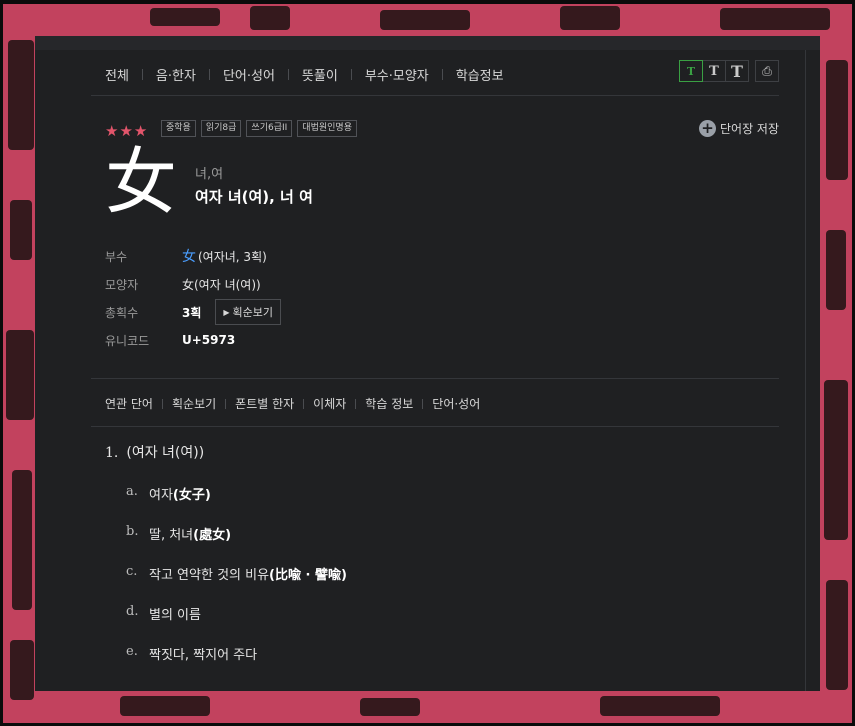  What do you see at coordinates (236, 544) in the screenshot?
I see `definition-item: b. 딸, 처녀(處女)` at bounding box center [236, 544].